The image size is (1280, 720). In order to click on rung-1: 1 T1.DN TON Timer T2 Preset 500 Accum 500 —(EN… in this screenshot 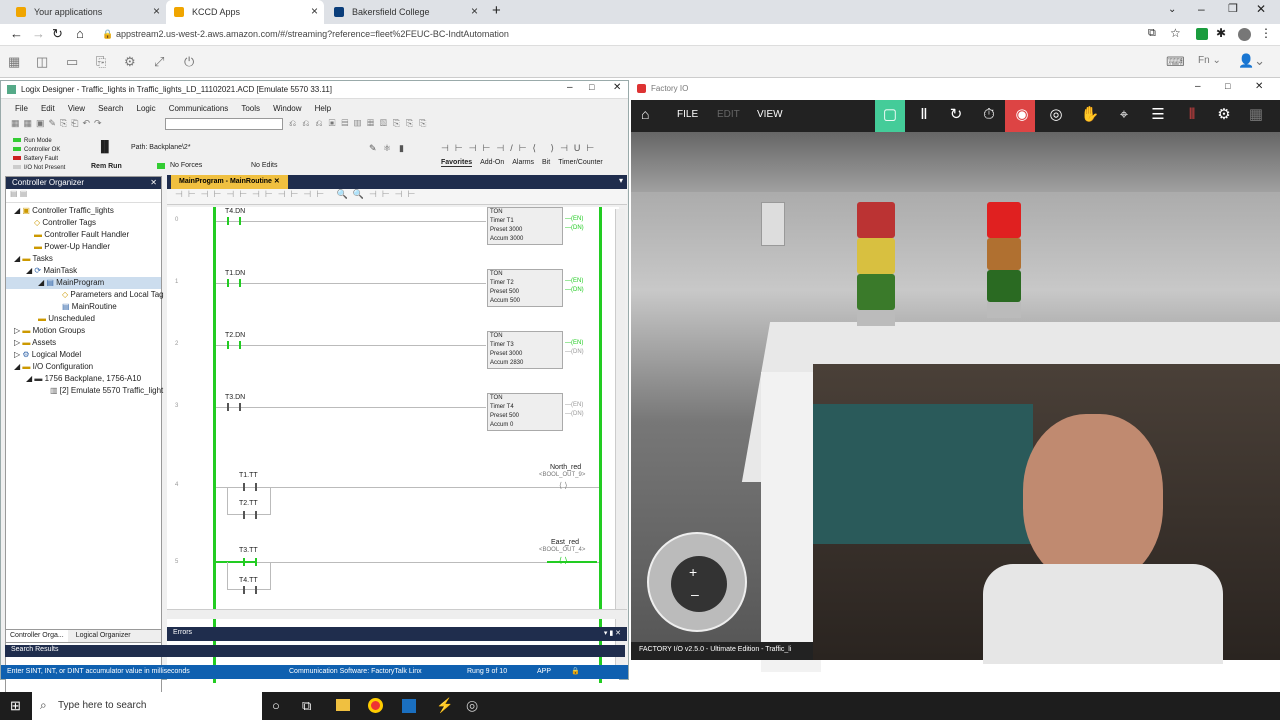, I will do `click(382, 300)`.